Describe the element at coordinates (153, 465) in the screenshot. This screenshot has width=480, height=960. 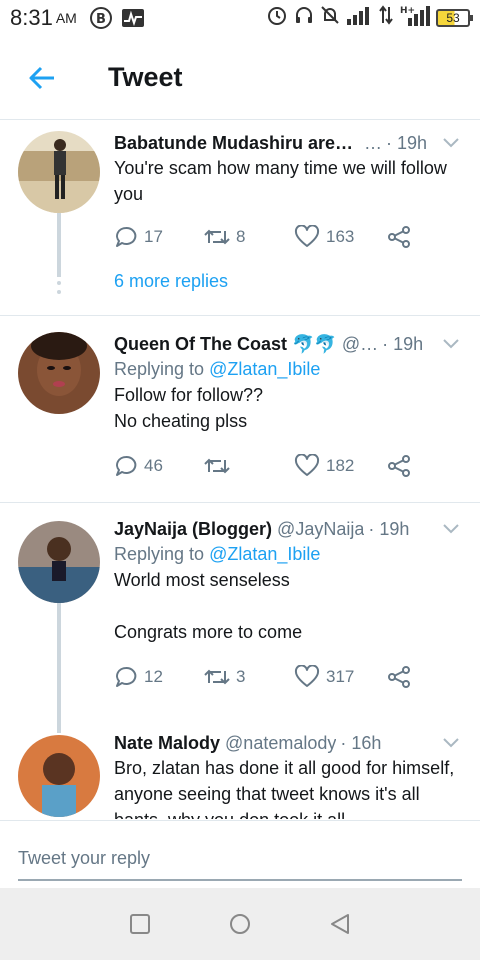
I see `reply-count: 46` at that location.